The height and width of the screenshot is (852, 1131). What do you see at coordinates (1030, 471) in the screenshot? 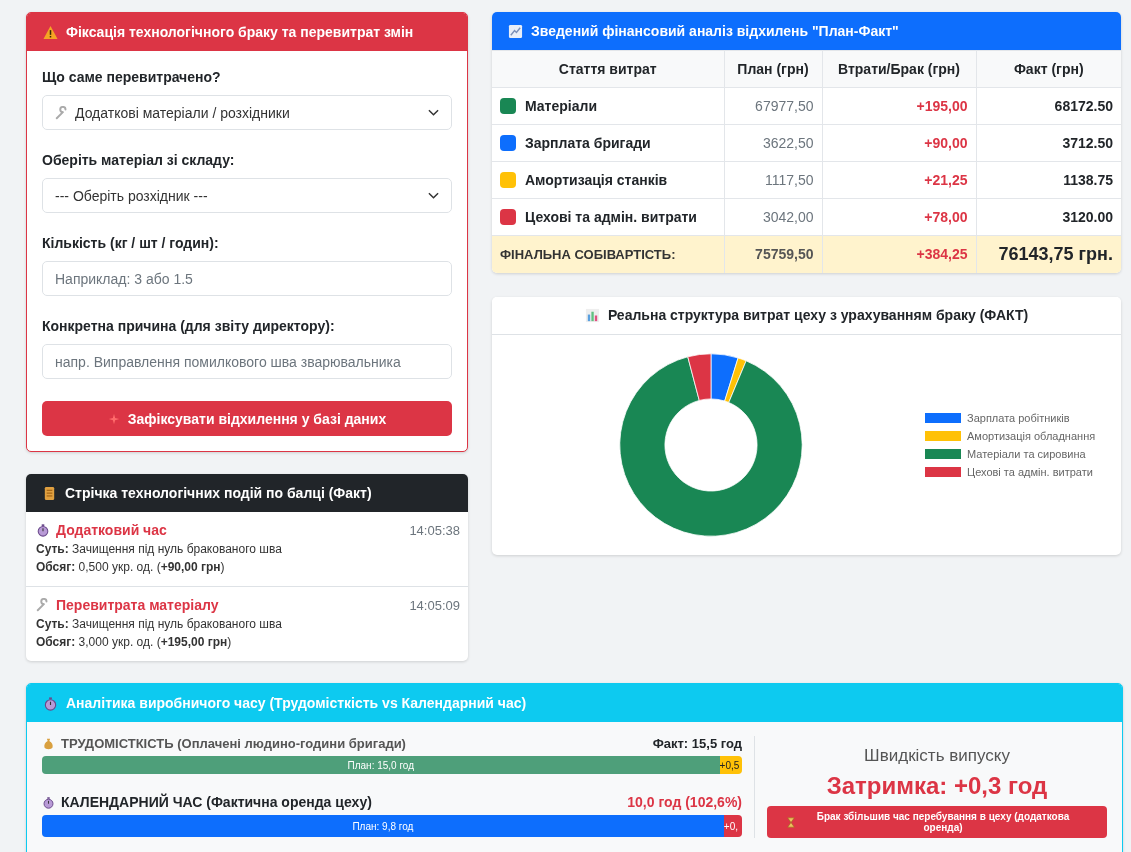
I see `legend-label: Цехові та адмін. витрати` at bounding box center [1030, 471].